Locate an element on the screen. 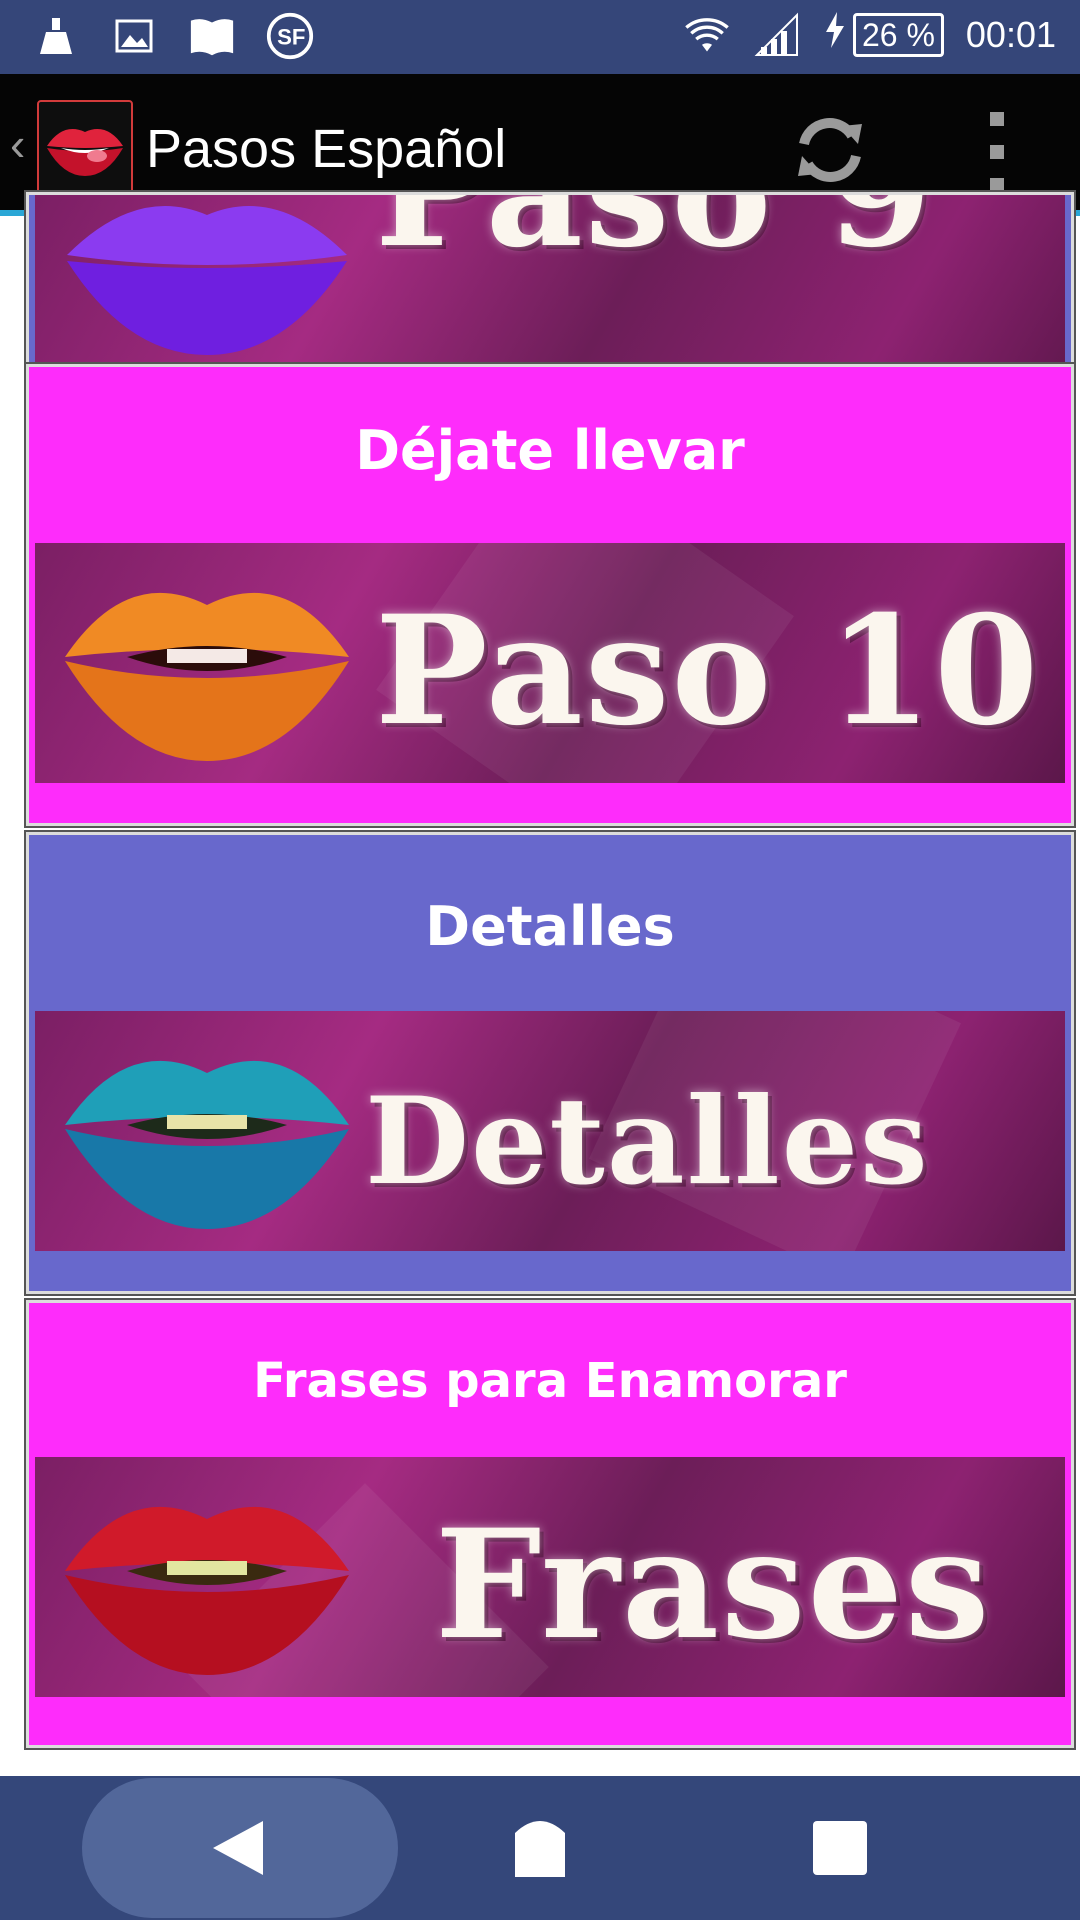 The image size is (1080, 1920). blue-lips-image is located at coordinates (207, 1144).